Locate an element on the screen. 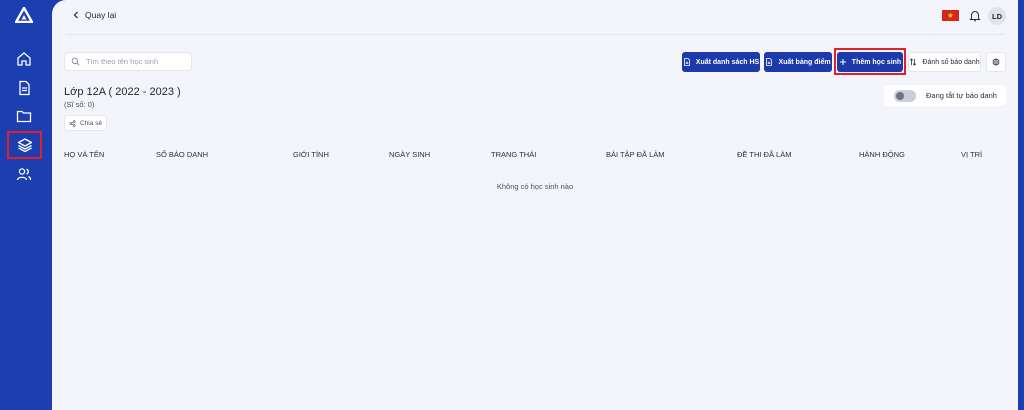 The image size is (1024, 410). export-students-button: Xuất danh sách HS is located at coordinates (721, 62).